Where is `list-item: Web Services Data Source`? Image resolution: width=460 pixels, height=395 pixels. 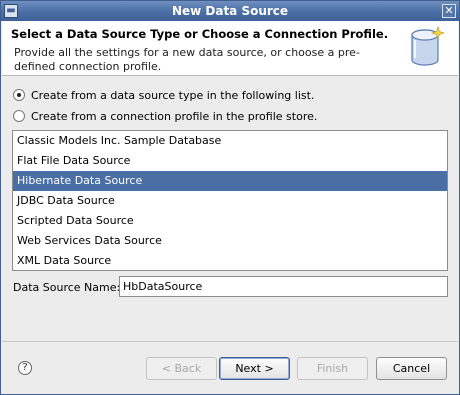 list-item: Web Services Data Source is located at coordinates (230, 241).